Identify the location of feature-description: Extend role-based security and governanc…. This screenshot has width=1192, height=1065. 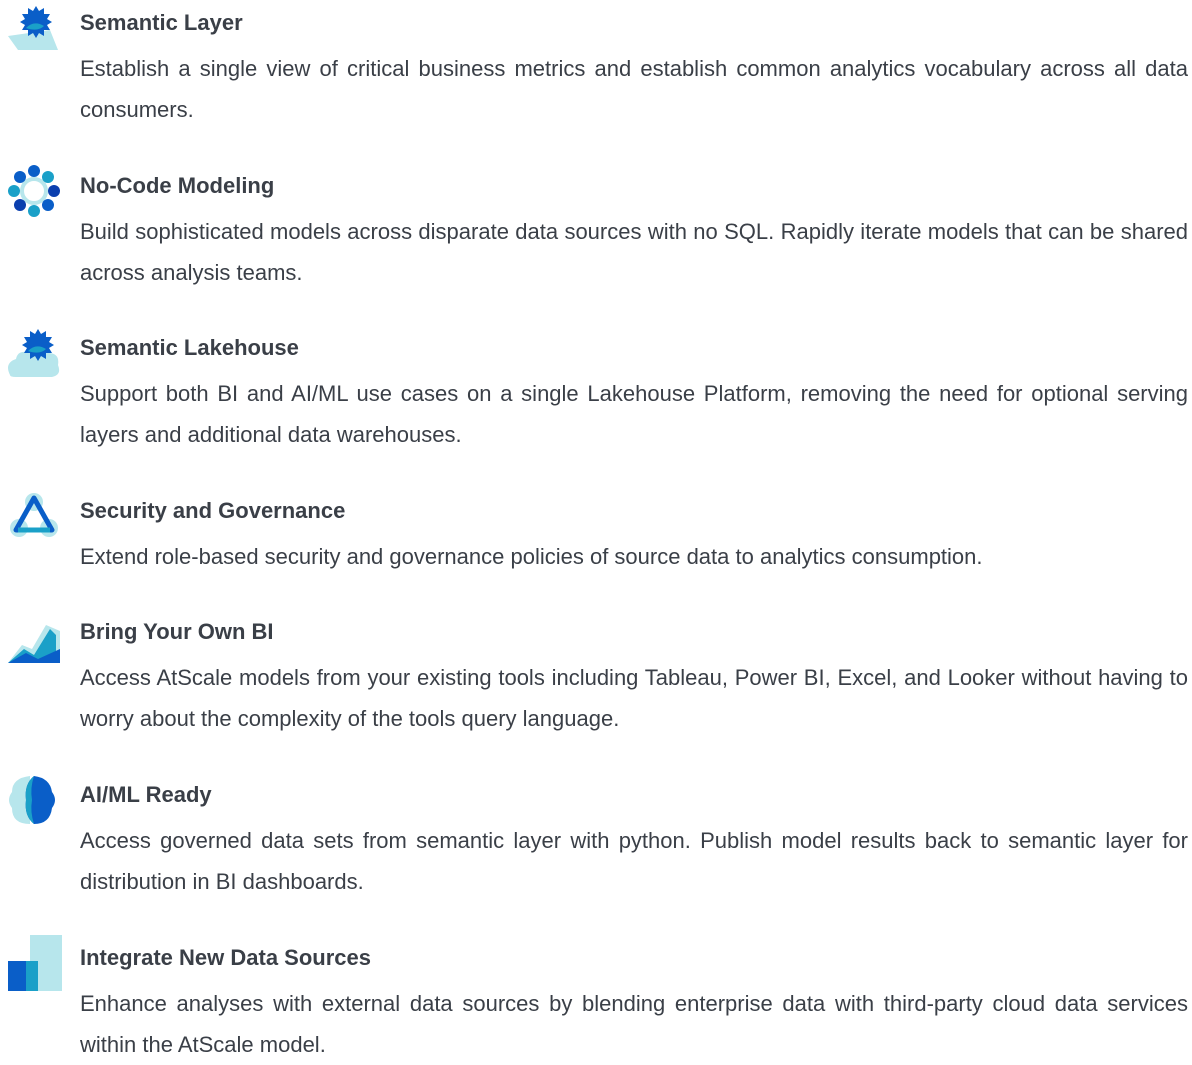
(531, 556).